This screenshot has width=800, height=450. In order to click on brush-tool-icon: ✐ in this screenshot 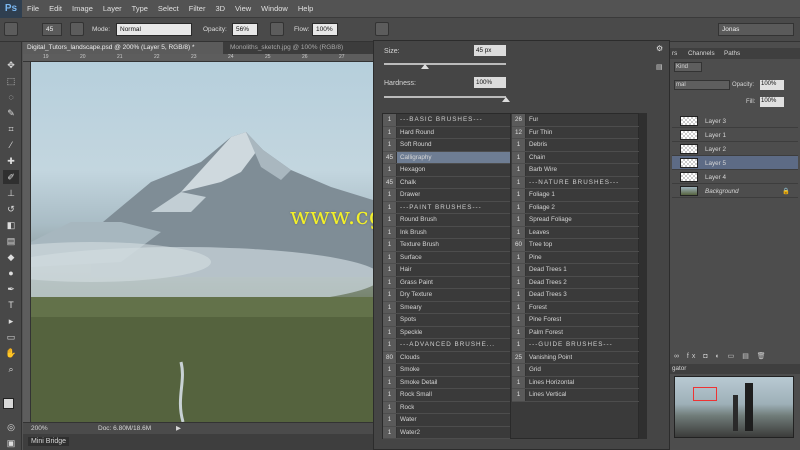, I will do `click(11, 177)`.